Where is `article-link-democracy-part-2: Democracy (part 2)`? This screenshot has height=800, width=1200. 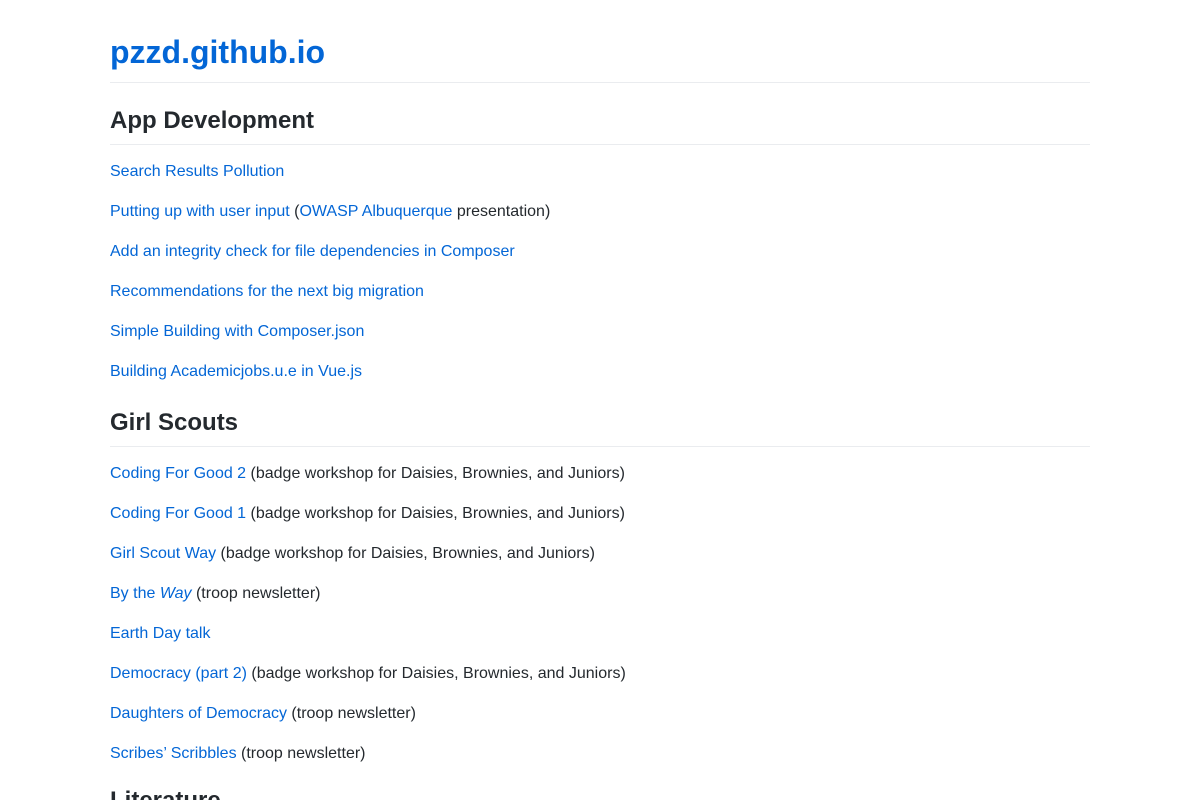
article-link-democracy-part-2: Democracy (part 2) is located at coordinates (178, 673).